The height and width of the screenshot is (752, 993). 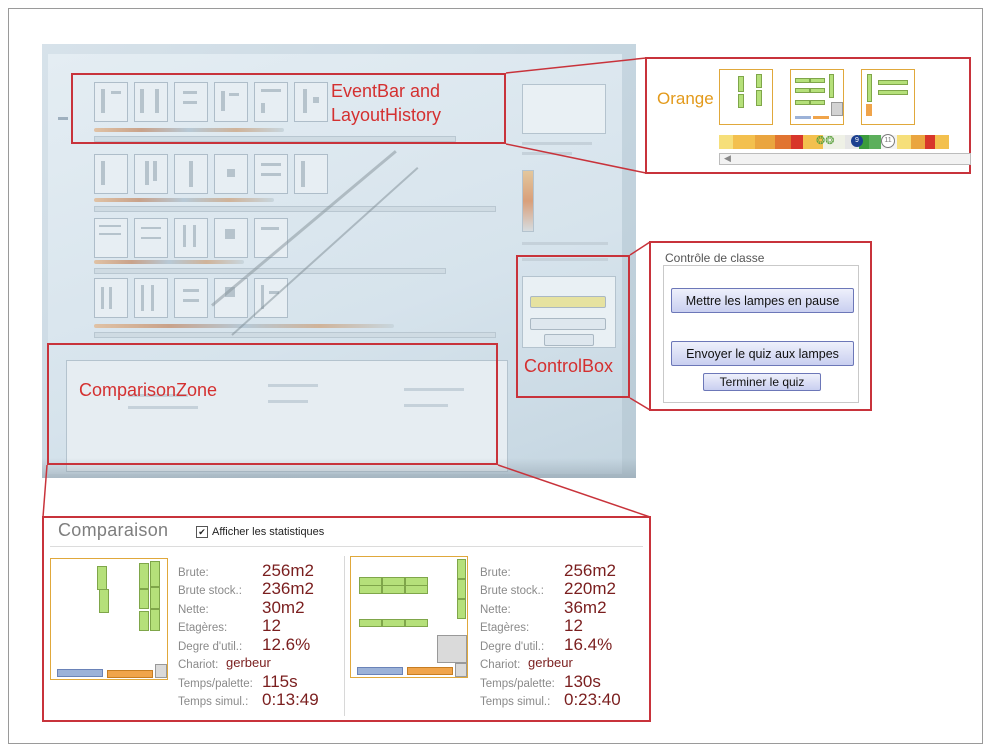 What do you see at coordinates (888, 141) in the screenshot?
I see `event-marker-11: 11` at bounding box center [888, 141].